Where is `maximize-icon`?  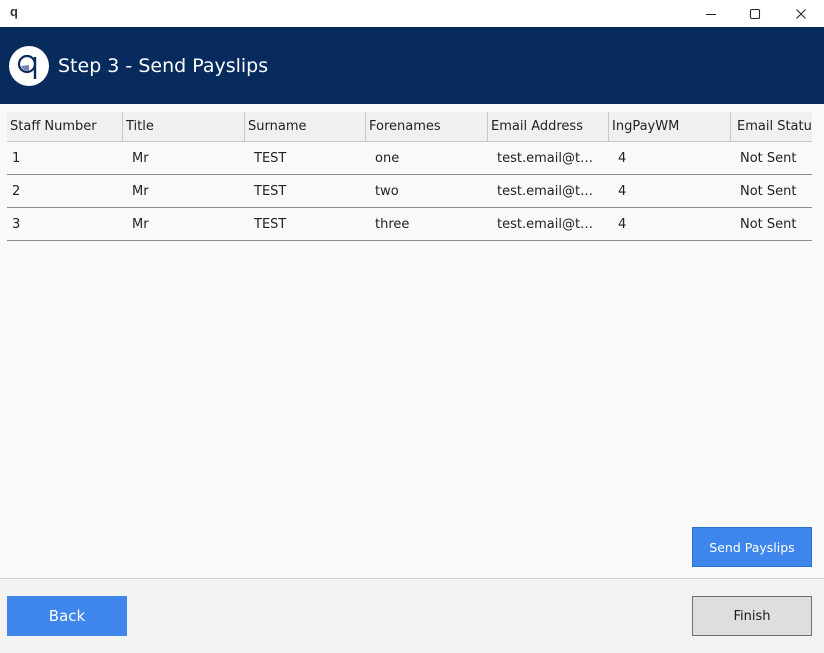
maximize-icon is located at coordinates (755, 13).